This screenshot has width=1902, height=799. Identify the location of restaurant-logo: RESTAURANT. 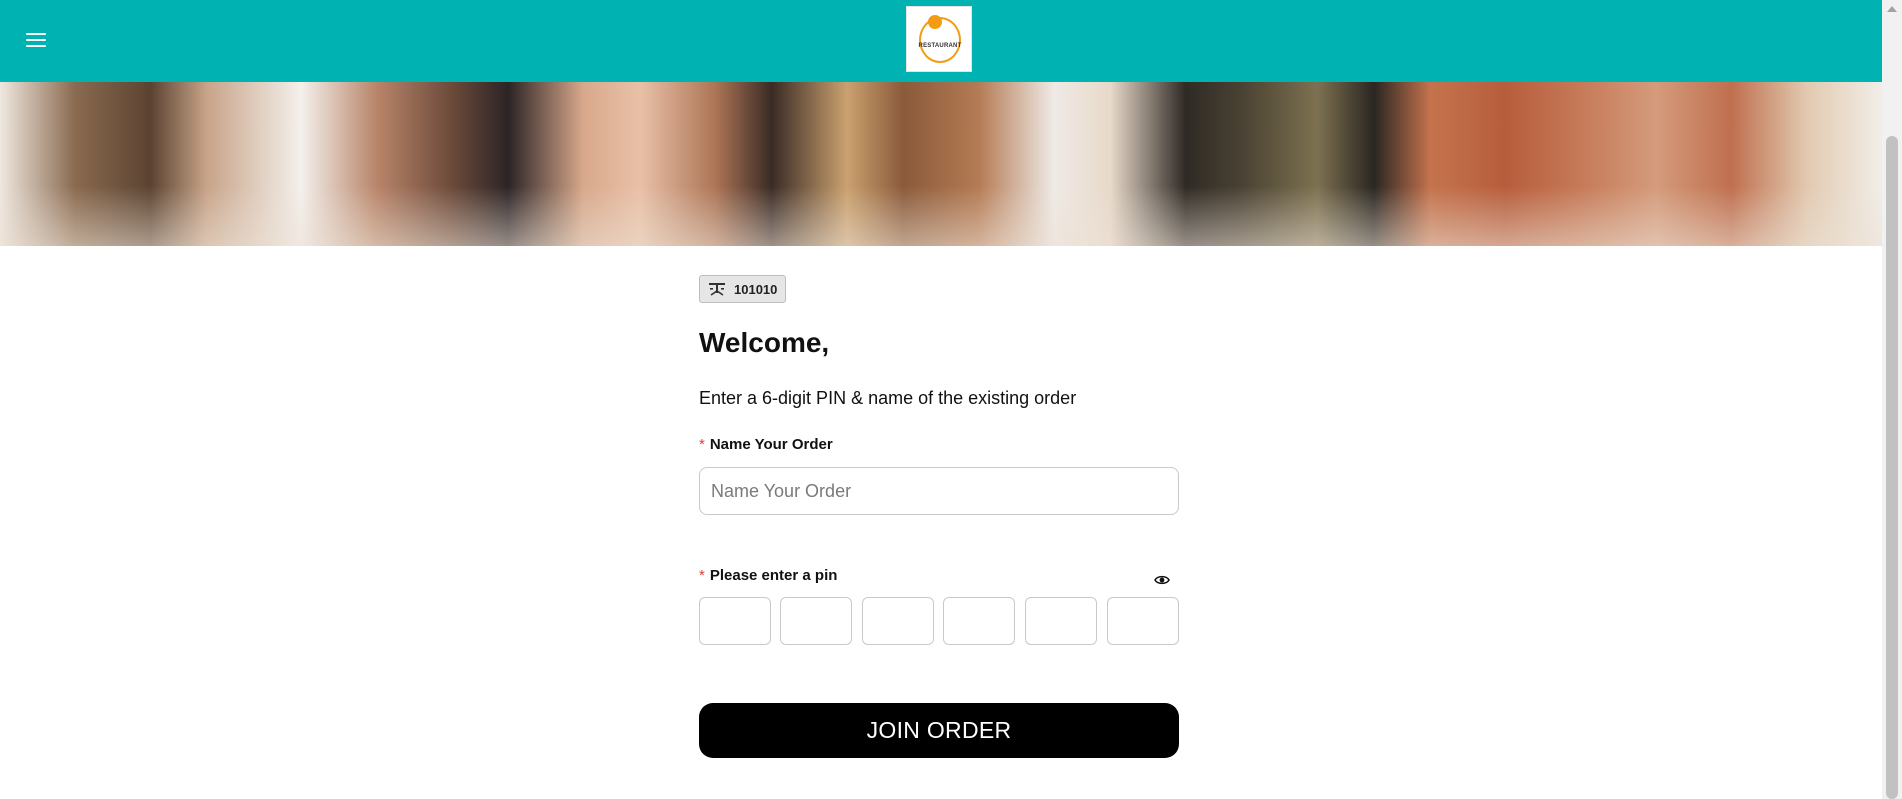
(939, 39).